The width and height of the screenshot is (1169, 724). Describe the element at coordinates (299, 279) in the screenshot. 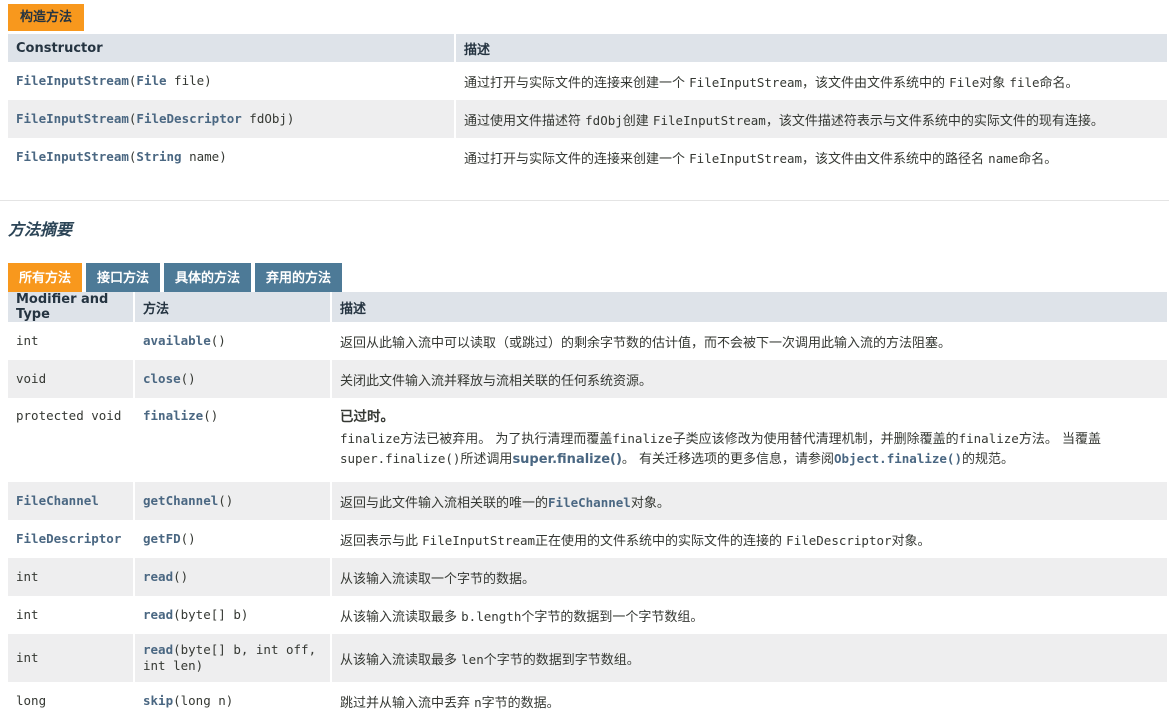

I see `tab-deprecated-methods: 弃用的方法` at that location.